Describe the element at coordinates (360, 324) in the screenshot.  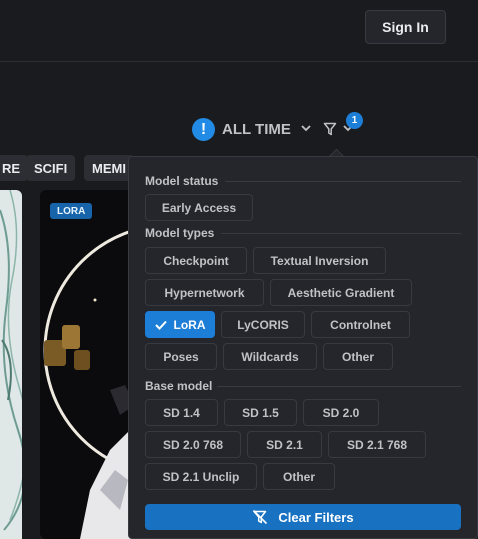
I see `chip-controlnet: Controlnet` at that location.